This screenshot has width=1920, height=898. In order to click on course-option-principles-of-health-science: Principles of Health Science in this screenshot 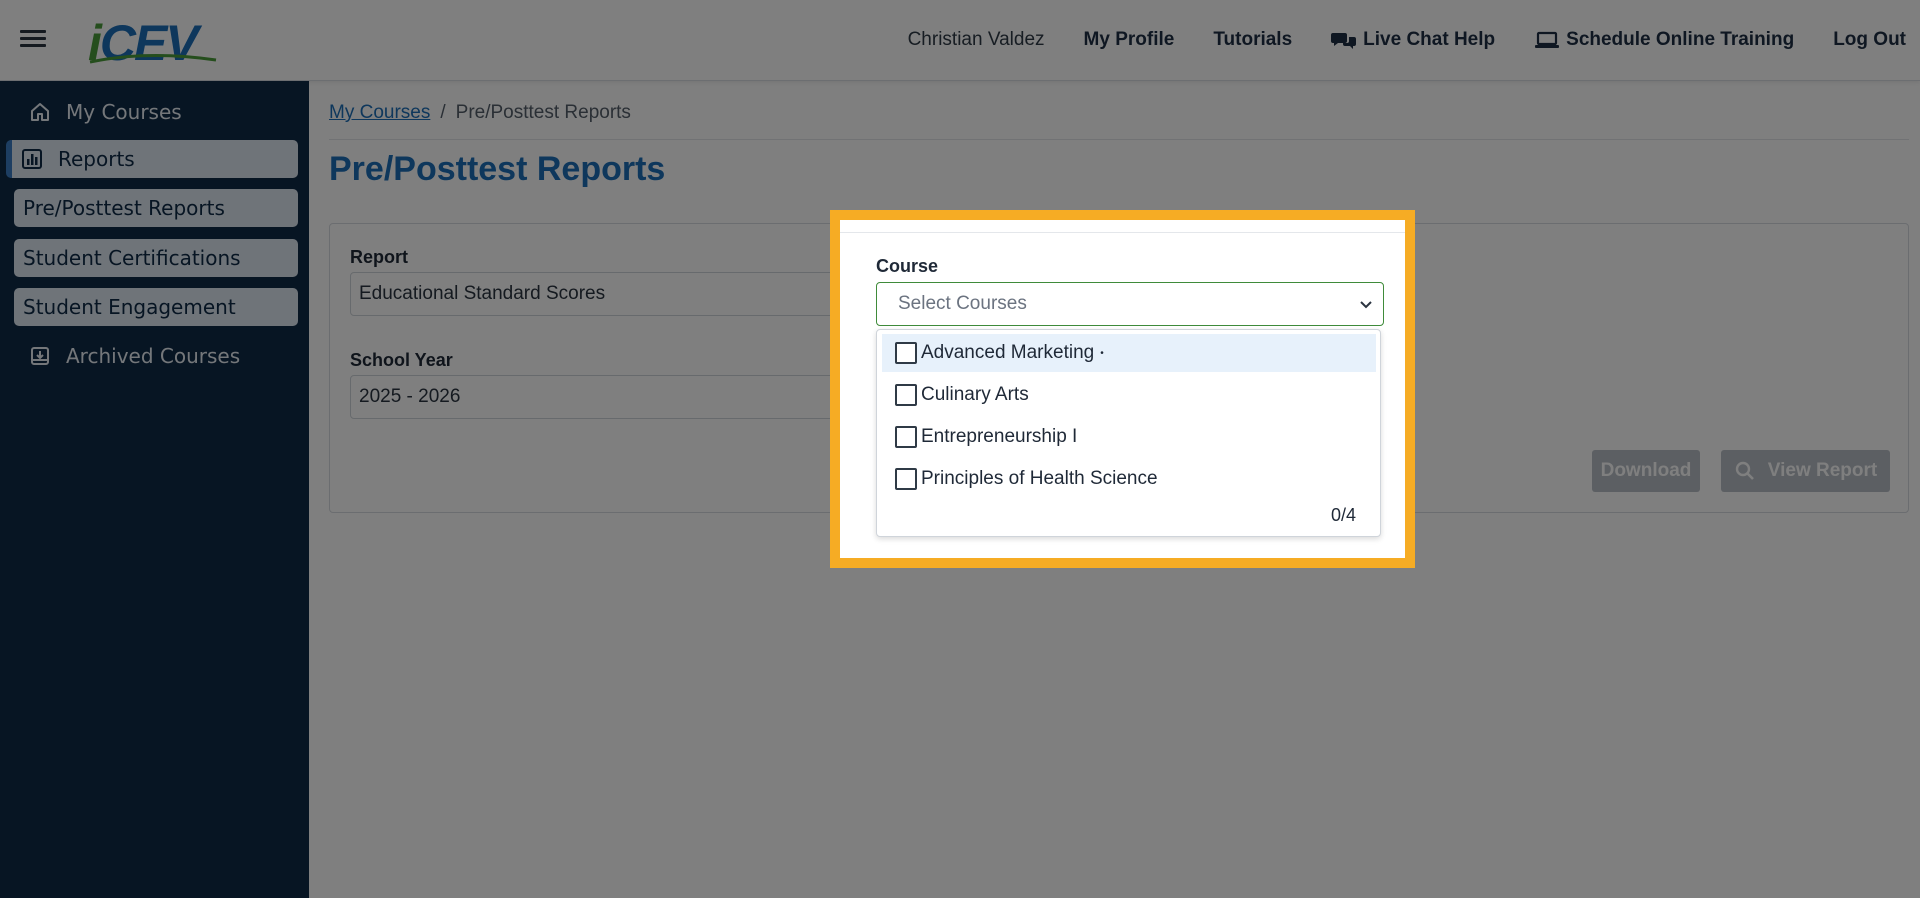, I will do `click(1129, 479)`.